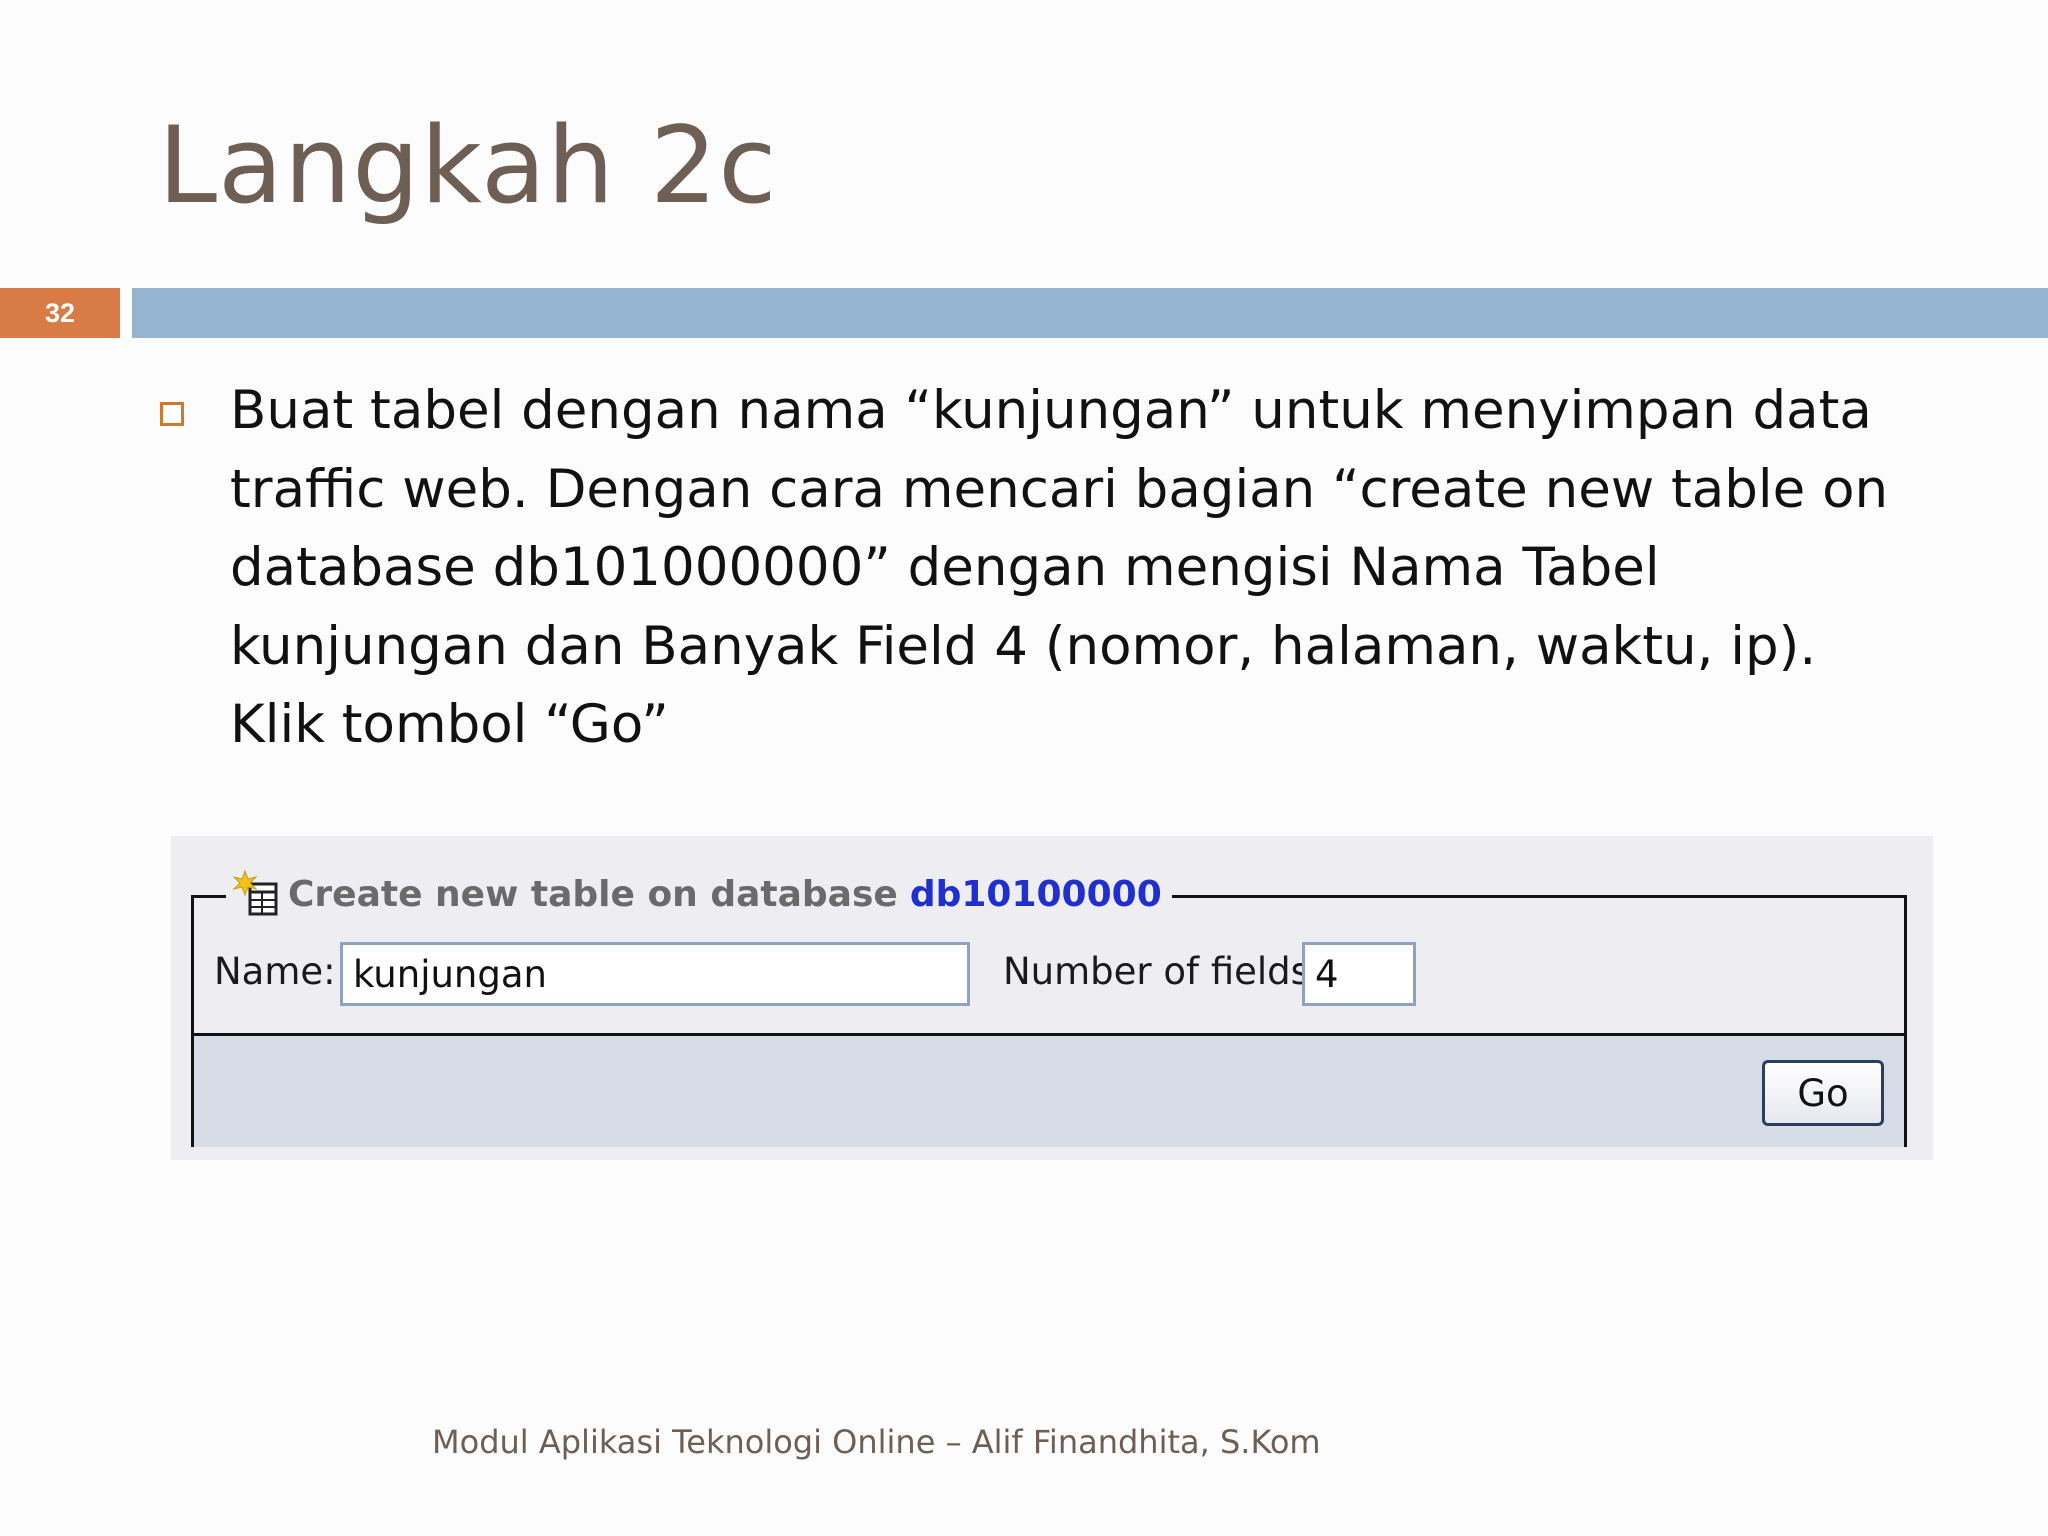 This screenshot has height=1536, width=2048. What do you see at coordinates (60, 313) in the screenshot?
I see `slide-number: 32` at bounding box center [60, 313].